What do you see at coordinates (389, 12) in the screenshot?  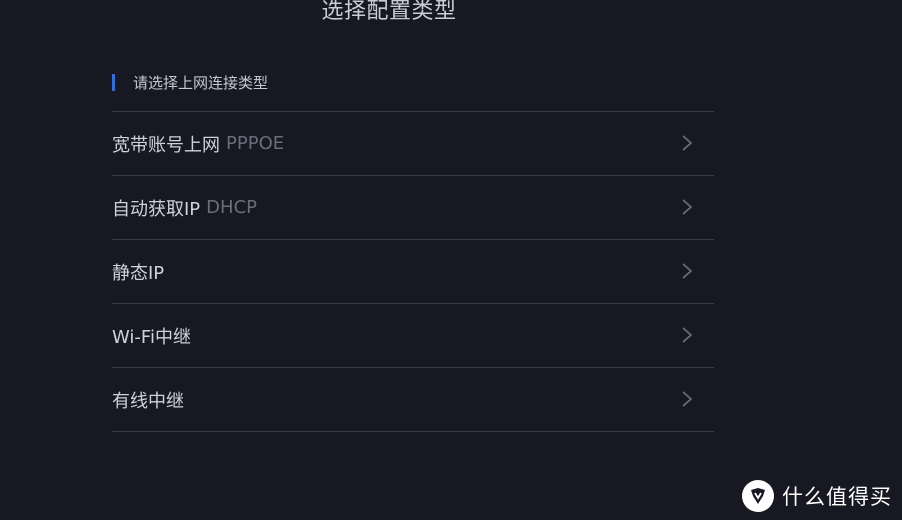 I see `page-title: 选择配置类型` at bounding box center [389, 12].